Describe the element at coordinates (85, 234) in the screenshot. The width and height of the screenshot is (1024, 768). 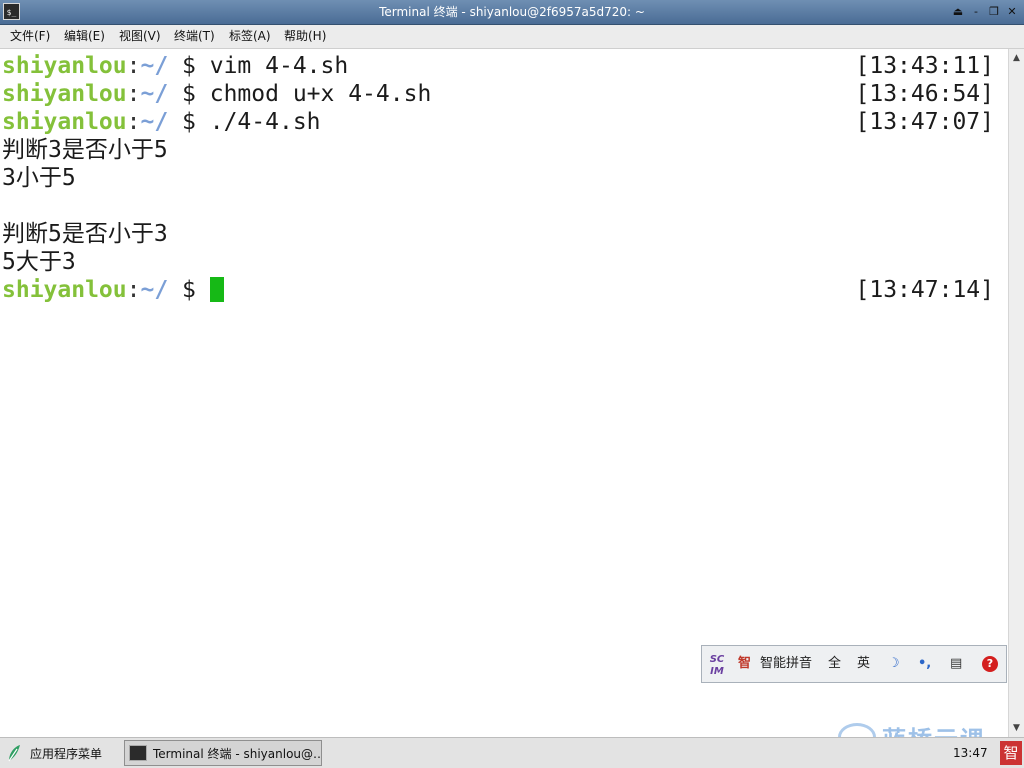
I see `output-line: 判断5是否小于3` at that location.